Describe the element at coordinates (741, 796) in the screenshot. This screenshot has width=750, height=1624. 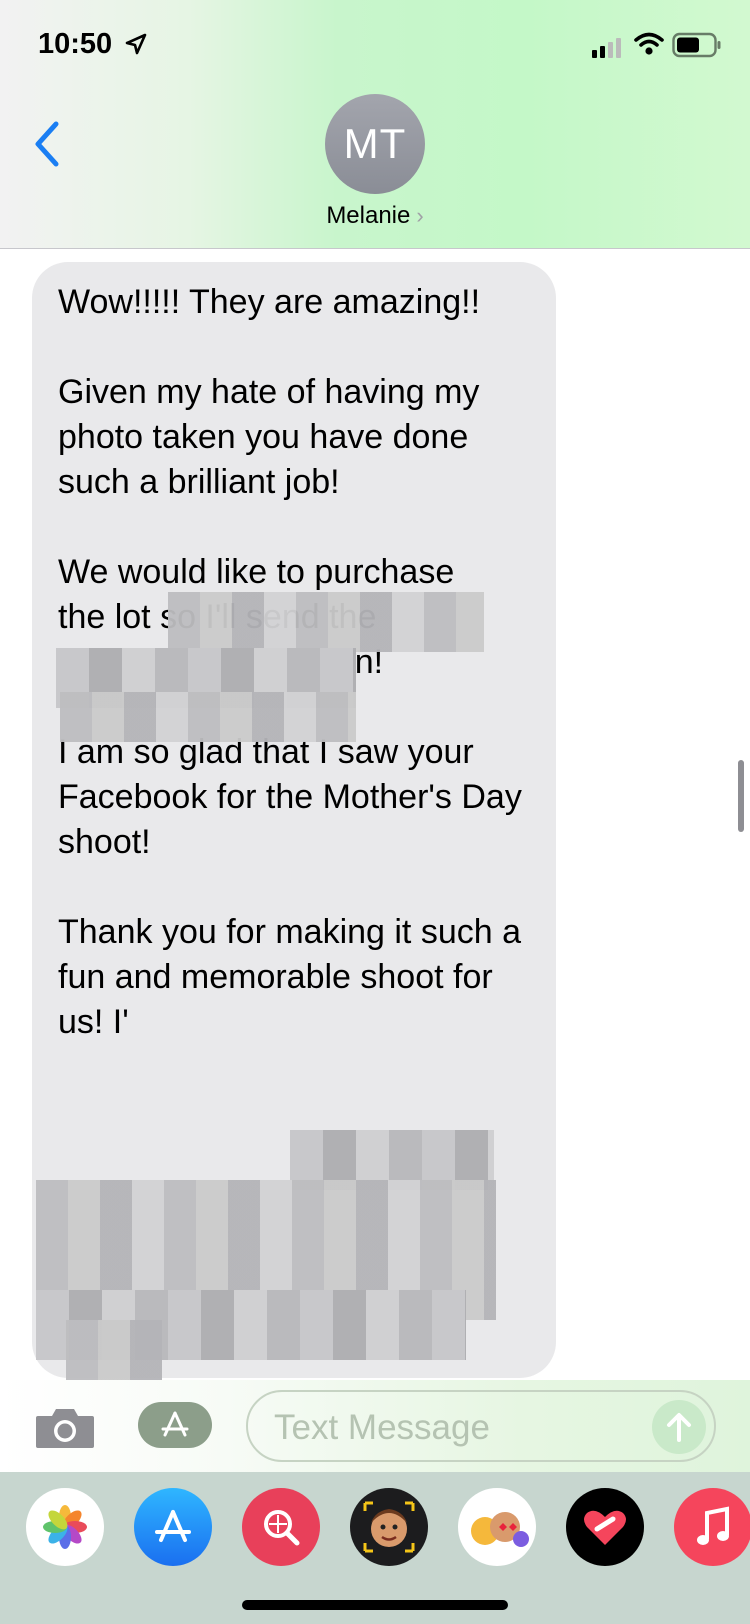
I see `scroll-indicator` at that location.